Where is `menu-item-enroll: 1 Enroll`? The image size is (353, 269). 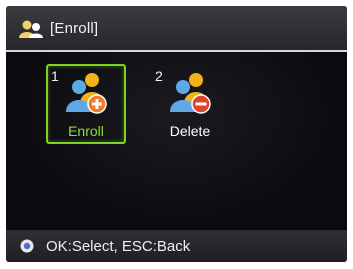
menu-item-enroll: 1 Enroll is located at coordinates (86, 104).